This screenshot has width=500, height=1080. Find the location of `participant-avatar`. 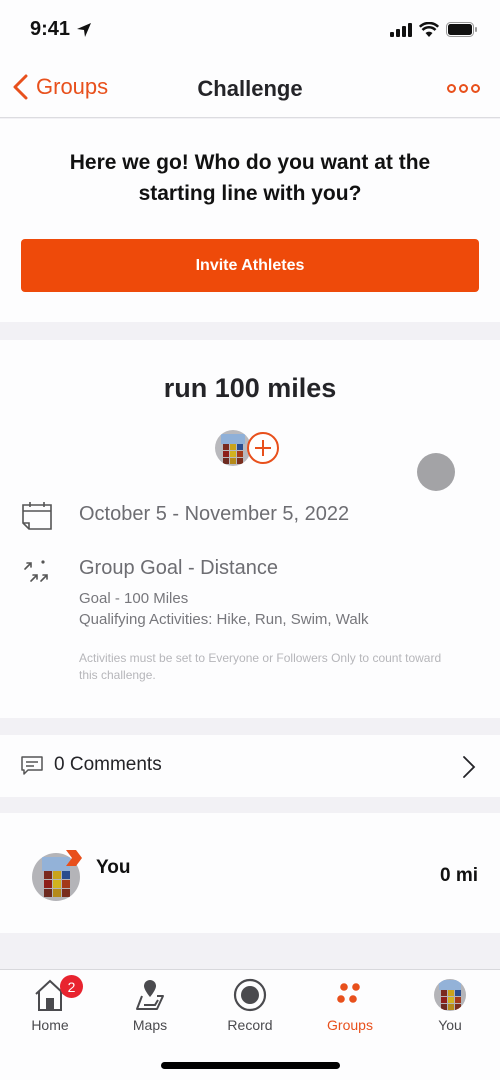

participant-avatar is located at coordinates (233, 448).